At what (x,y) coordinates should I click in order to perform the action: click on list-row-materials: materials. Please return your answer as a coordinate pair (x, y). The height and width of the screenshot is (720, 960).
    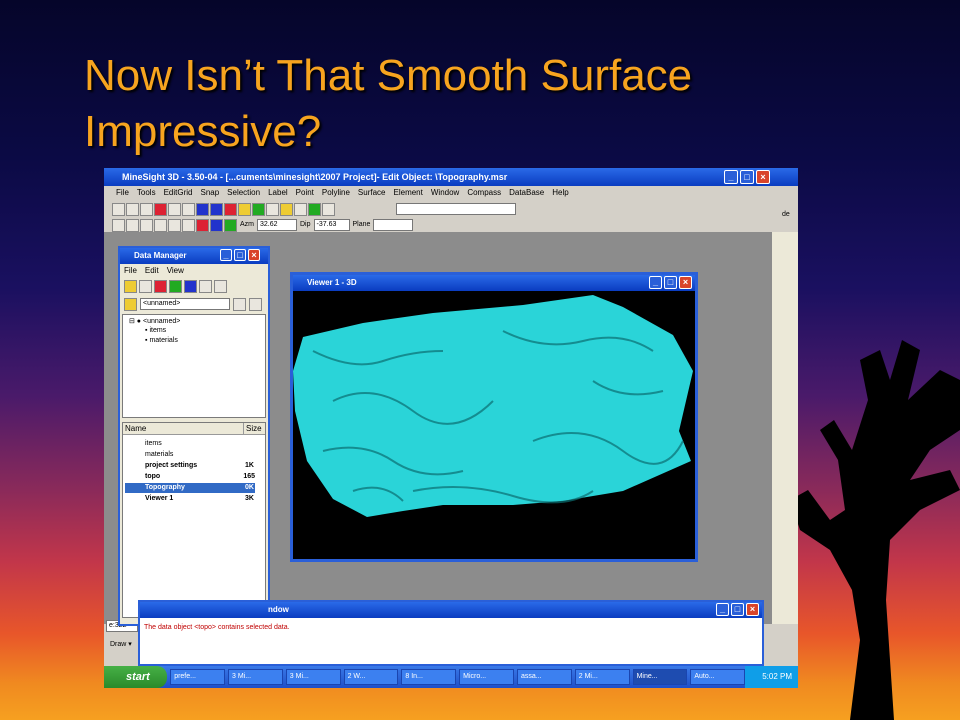
    Looking at the image, I should click on (190, 455).